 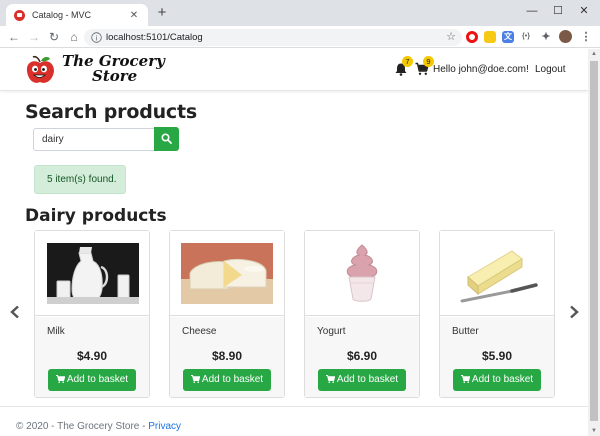 I want to click on product-card: Milk $4.90 Add to basket, so click(x=92, y=314).